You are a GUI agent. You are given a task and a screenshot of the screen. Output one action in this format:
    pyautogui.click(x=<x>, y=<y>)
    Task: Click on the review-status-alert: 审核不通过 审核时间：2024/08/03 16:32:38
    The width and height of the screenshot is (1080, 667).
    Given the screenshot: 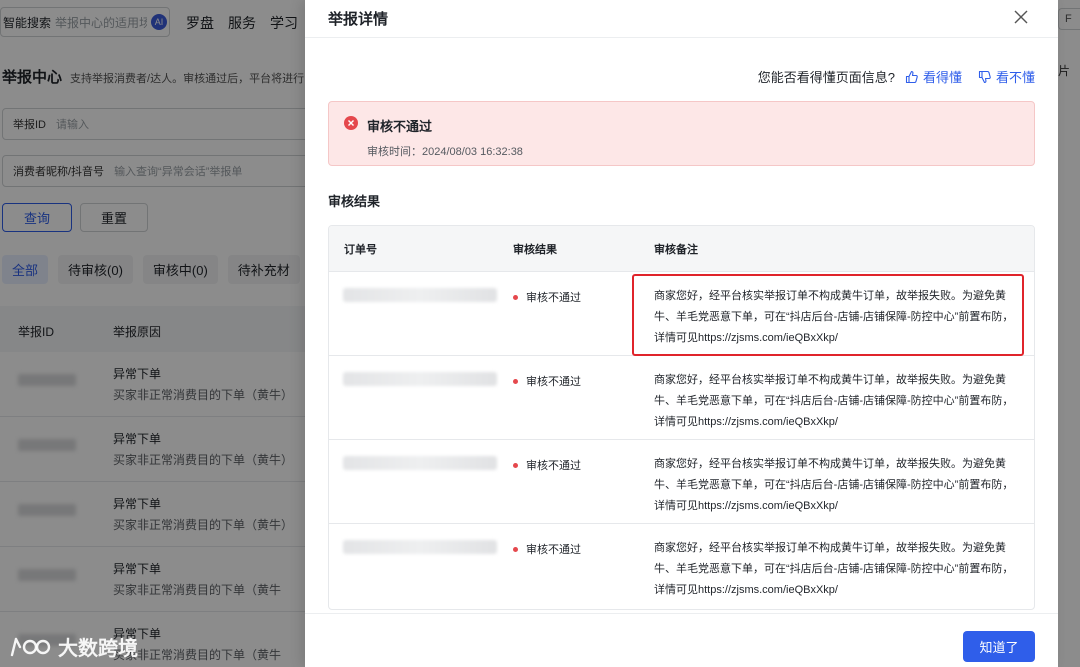 What is the action you would take?
    pyautogui.click(x=681, y=133)
    